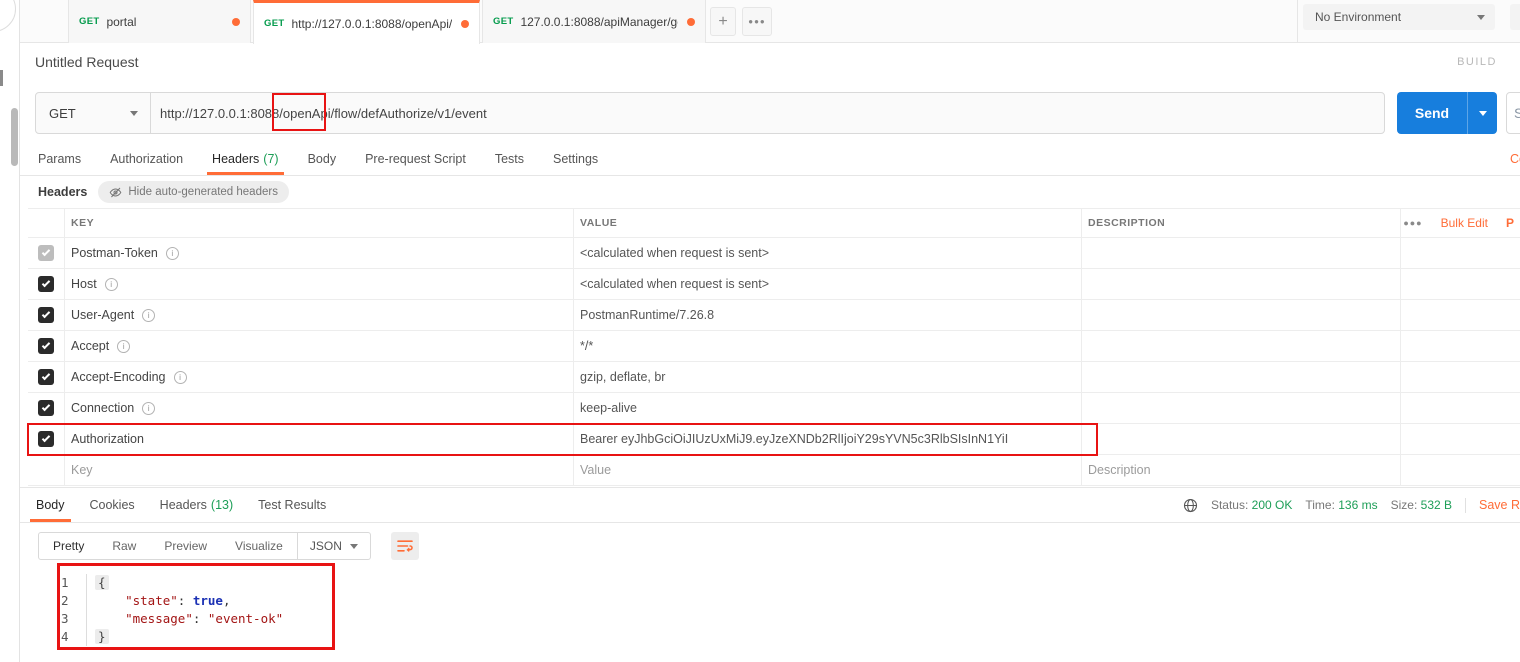 This screenshot has width=1520, height=662. Describe the element at coordinates (159, 21) in the screenshot. I see `request-tab-portal: GET portal` at that location.